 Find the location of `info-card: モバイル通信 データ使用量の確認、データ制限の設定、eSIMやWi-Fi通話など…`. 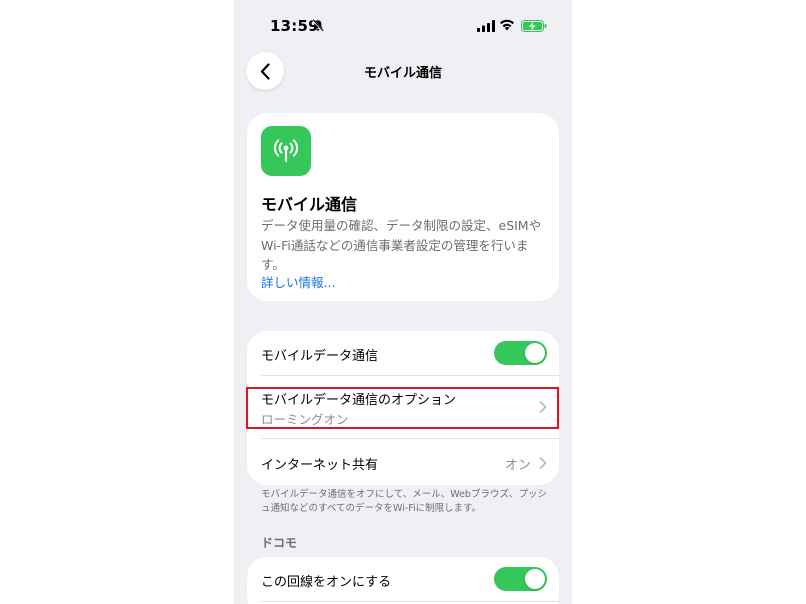

info-card: モバイル通信 データ使用量の確認、データ制限の設定、eSIMやWi-Fi通話など… is located at coordinates (403, 207).